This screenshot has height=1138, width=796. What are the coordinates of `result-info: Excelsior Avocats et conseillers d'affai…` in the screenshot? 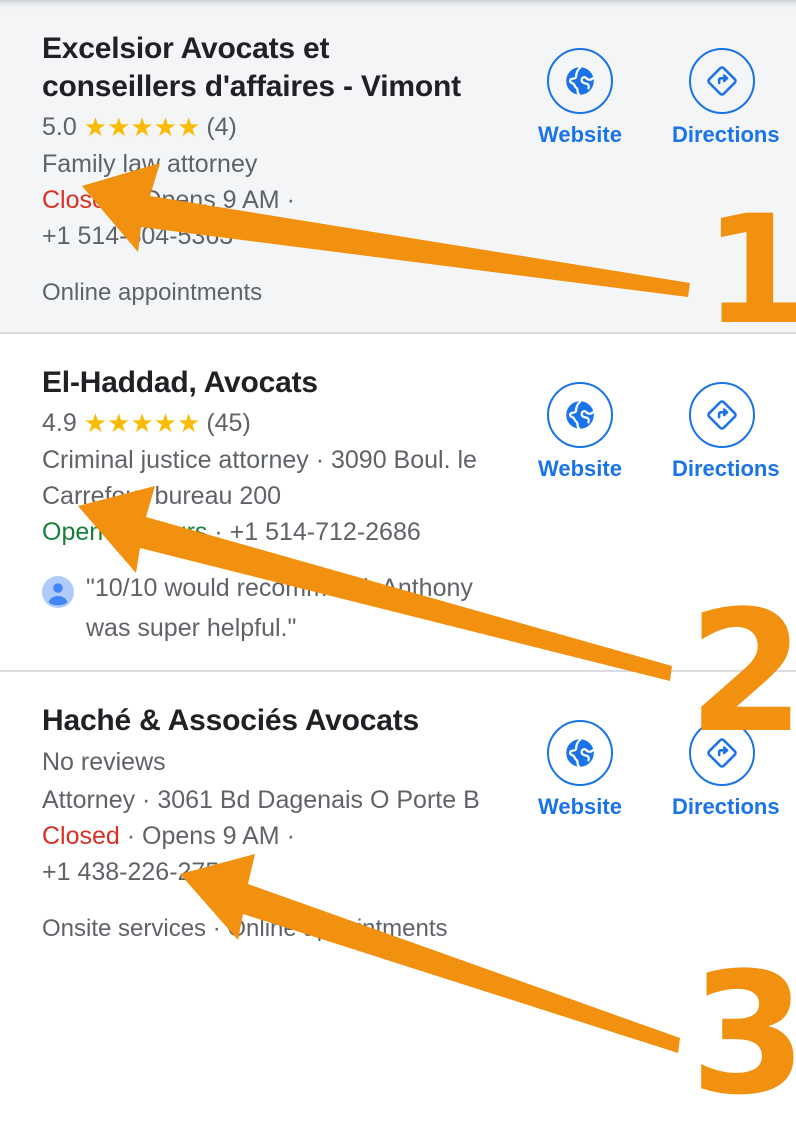 It's located at (277, 170).